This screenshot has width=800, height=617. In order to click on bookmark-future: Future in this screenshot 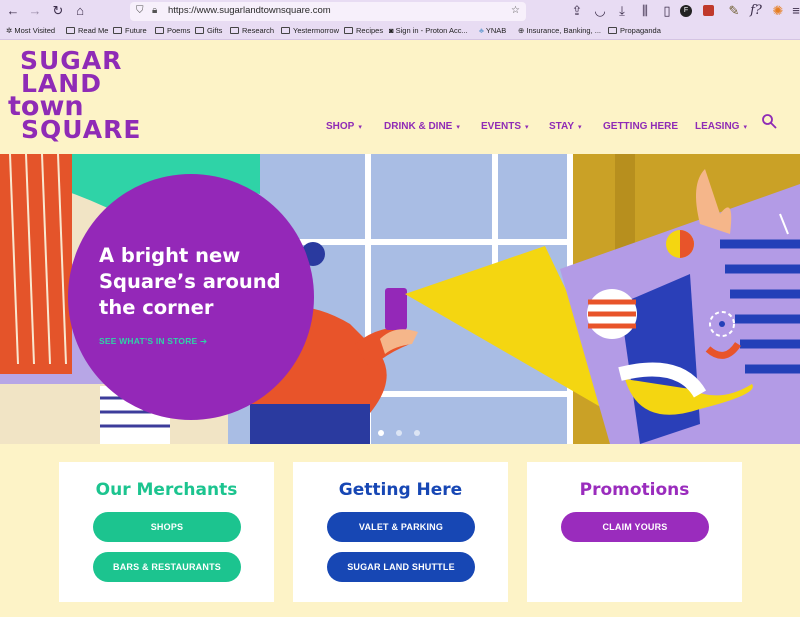, I will do `click(130, 30)`.